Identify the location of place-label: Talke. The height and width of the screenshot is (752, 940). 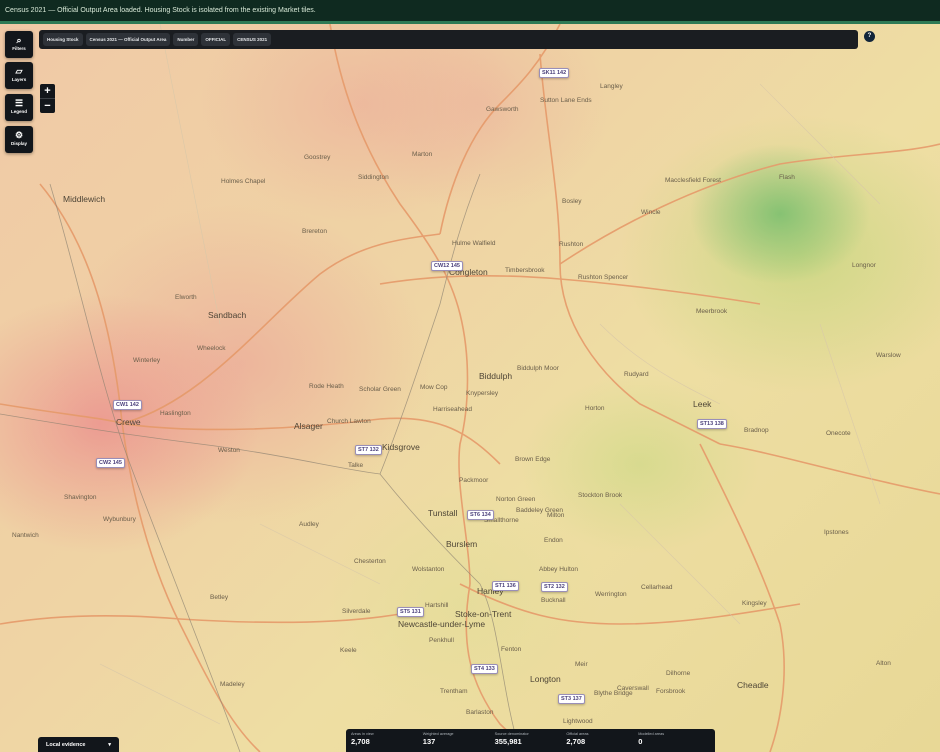
(356, 465).